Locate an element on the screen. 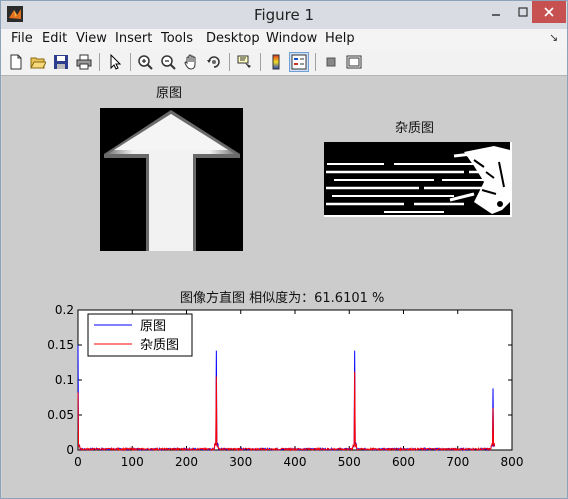 Image resolution: width=568 pixels, height=499 pixels. y-tick-label: 0.05 is located at coordinates (60, 415).